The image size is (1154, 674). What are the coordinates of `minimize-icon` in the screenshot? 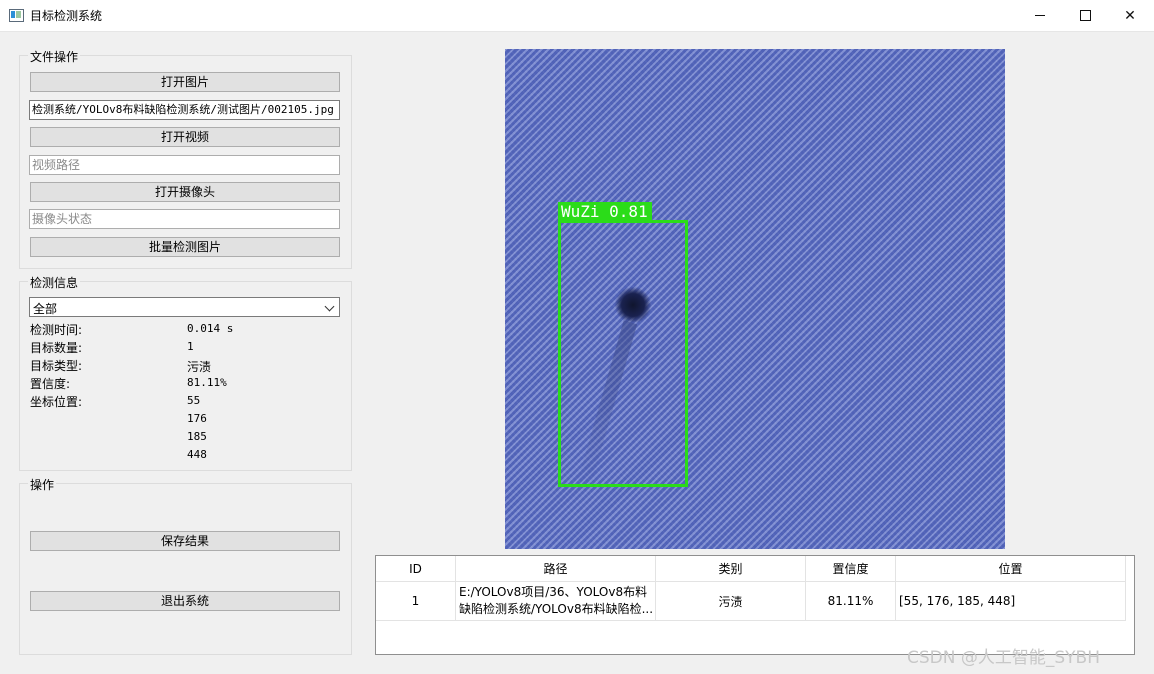 It's located at (1040, 15).